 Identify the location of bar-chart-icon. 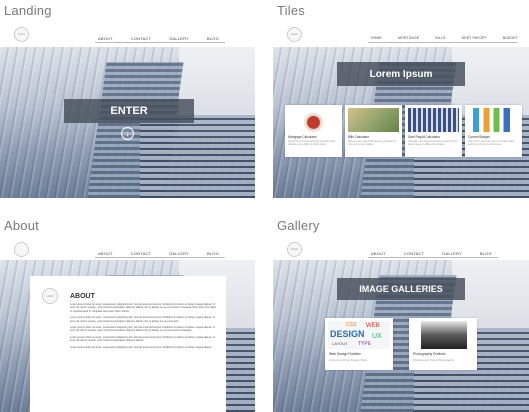
(493, 120).